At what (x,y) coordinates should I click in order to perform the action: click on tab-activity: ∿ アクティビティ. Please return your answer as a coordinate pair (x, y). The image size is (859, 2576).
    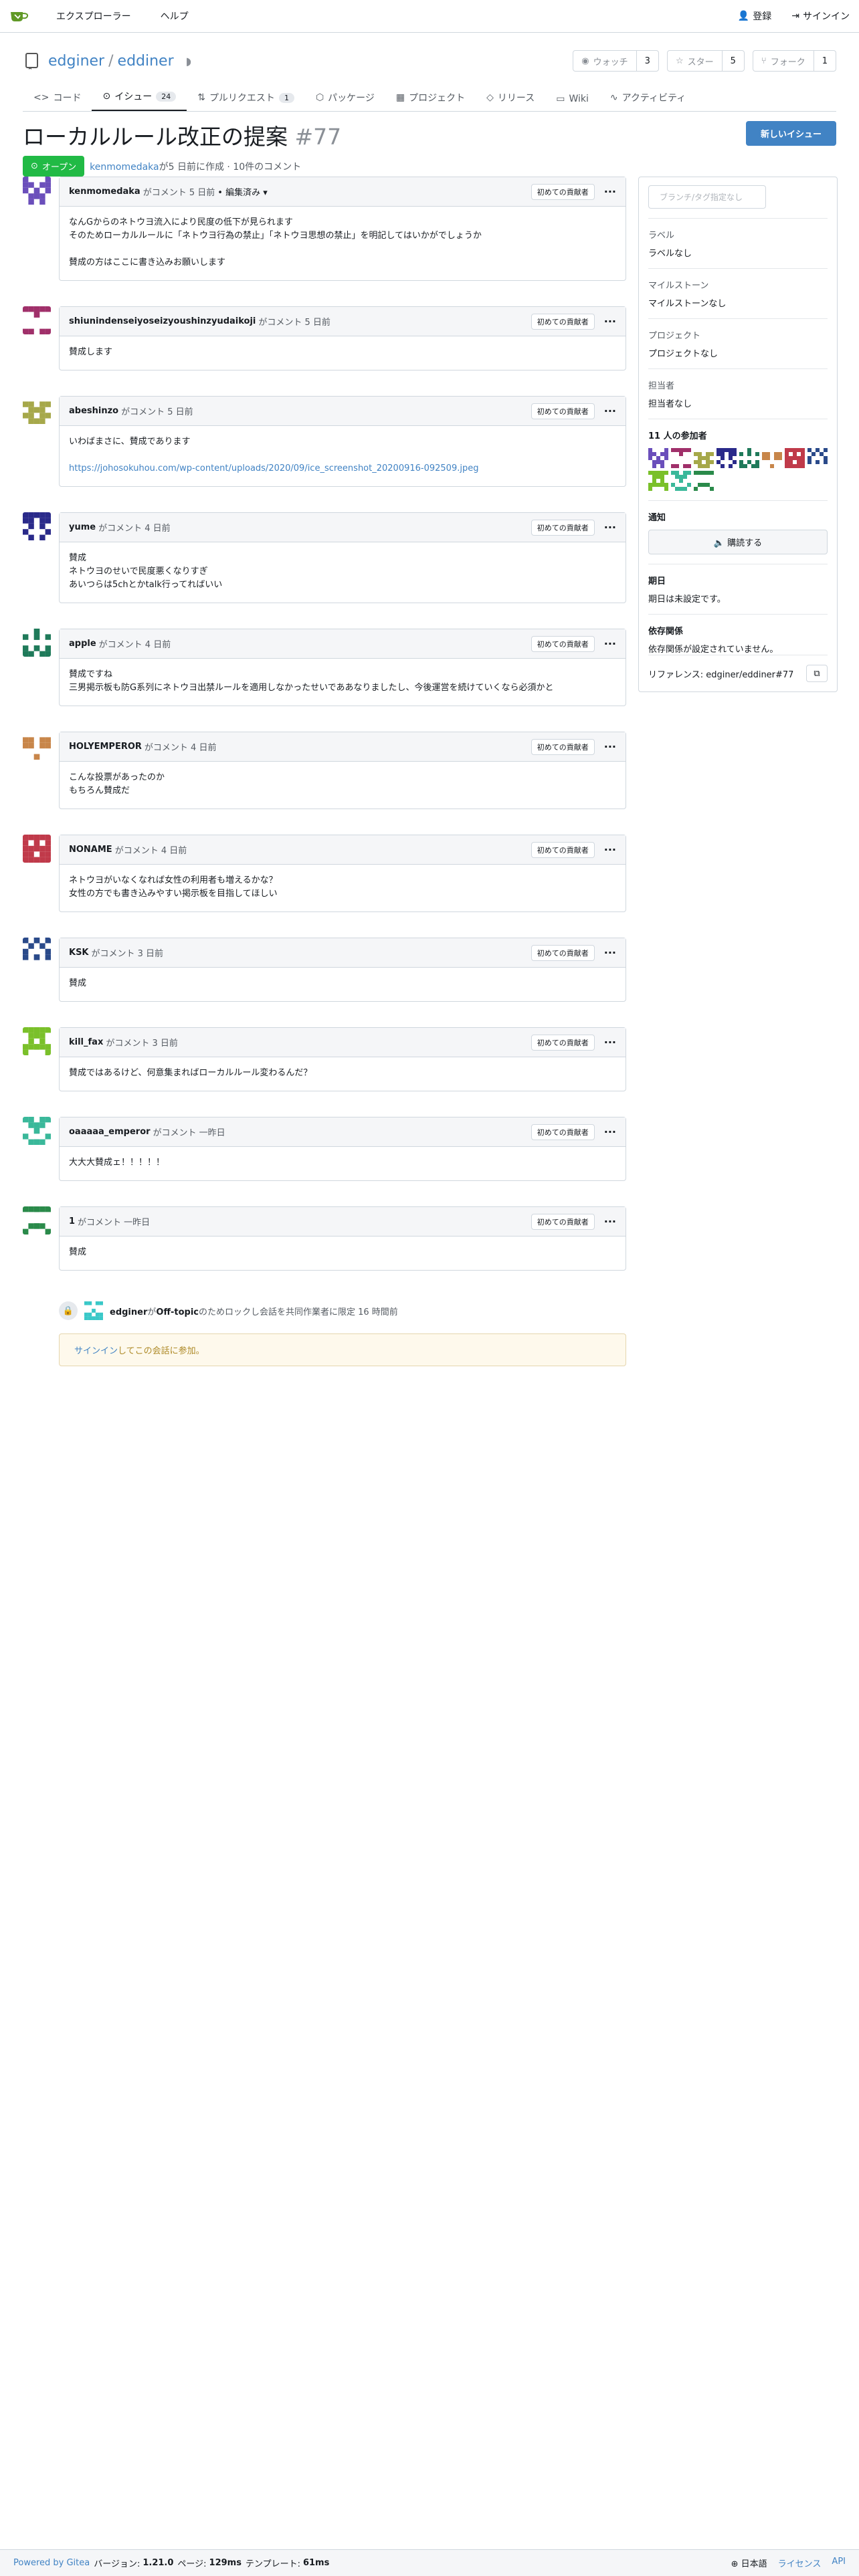
    Looking at the image, I should click on (647, 101).